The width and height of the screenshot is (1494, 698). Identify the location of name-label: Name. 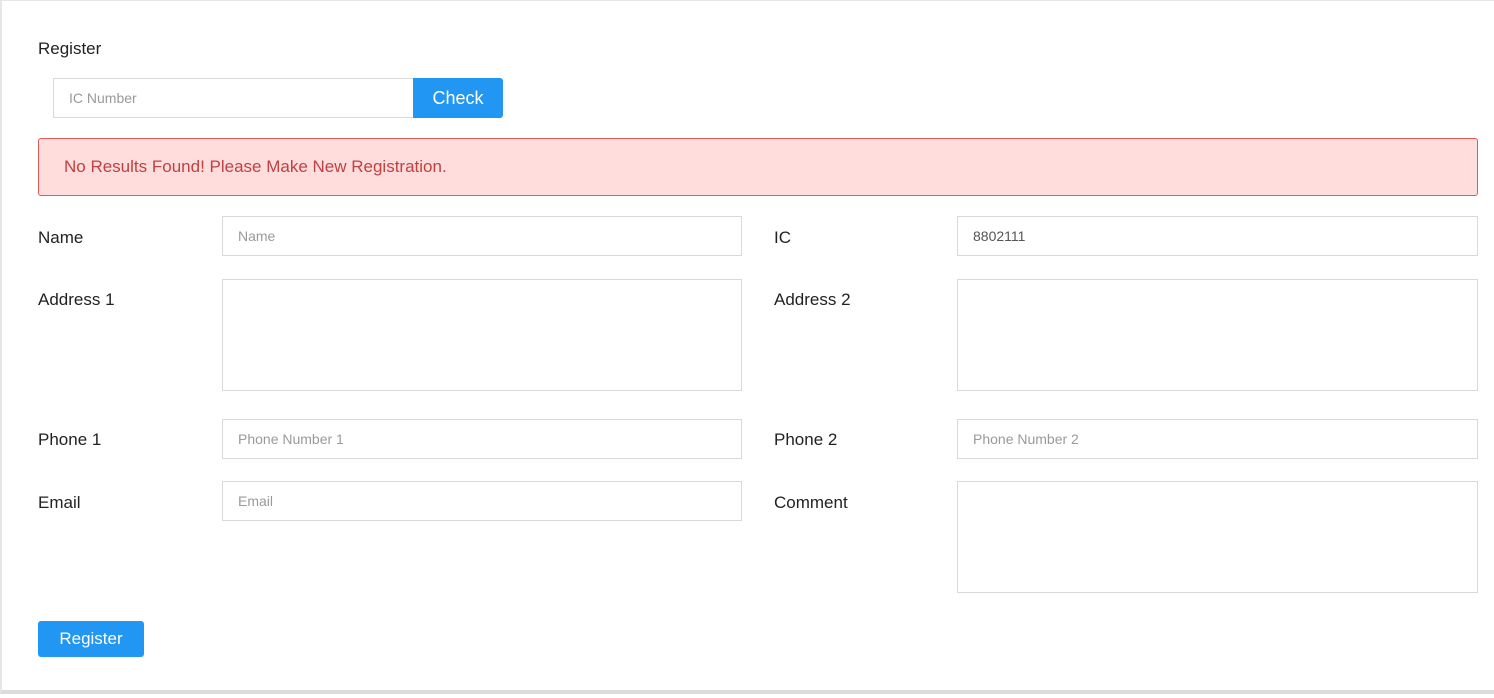
(61, 237).